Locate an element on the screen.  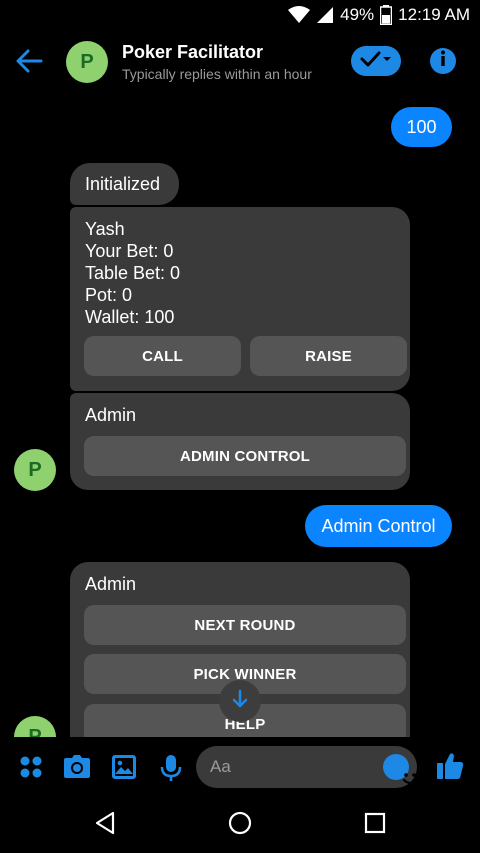
square-recents-icon is located at coordinates (375, 825).